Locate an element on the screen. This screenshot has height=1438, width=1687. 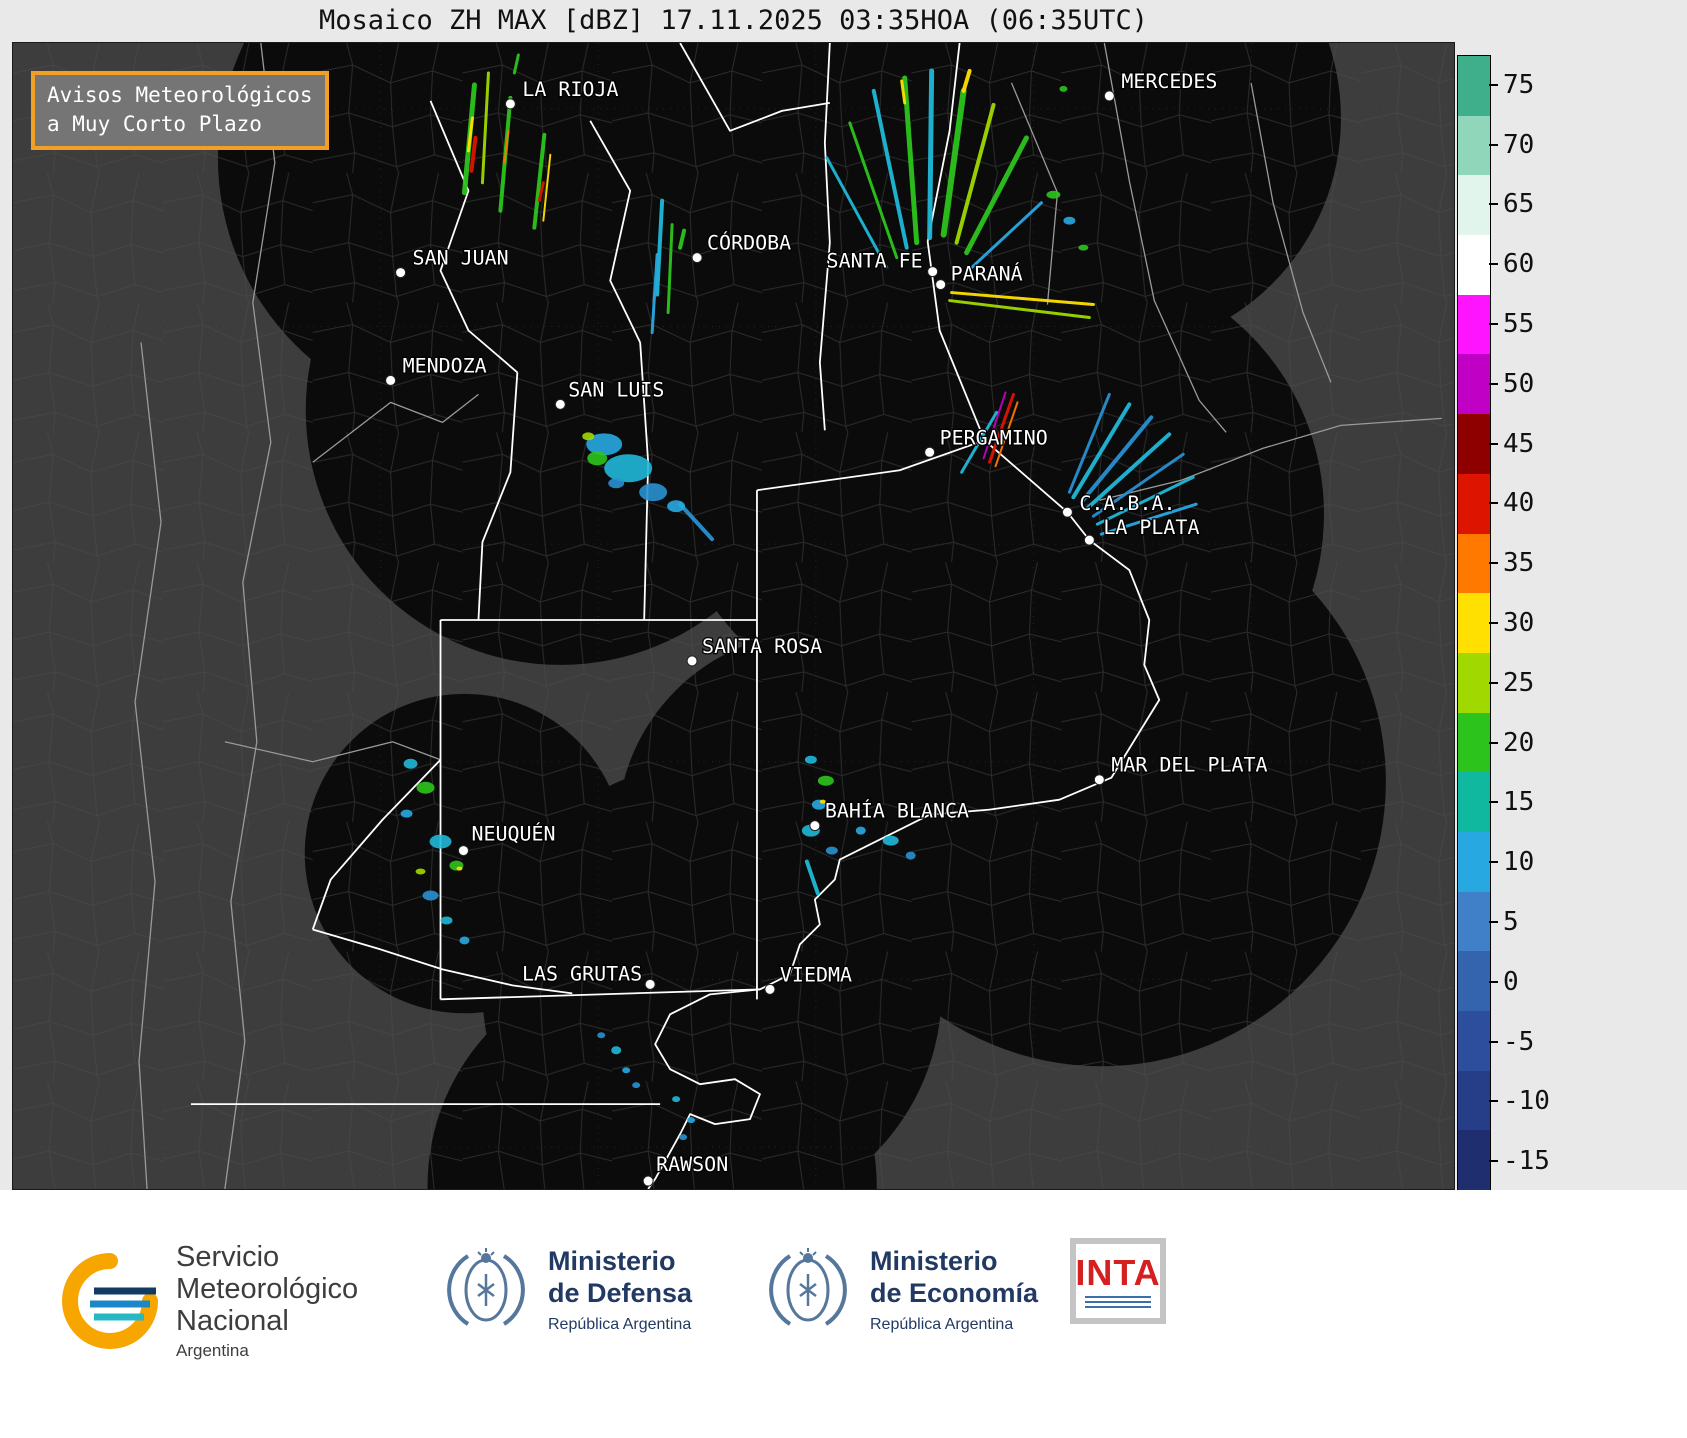
economia-emblem-icon is located at coordinates (808, 1287).